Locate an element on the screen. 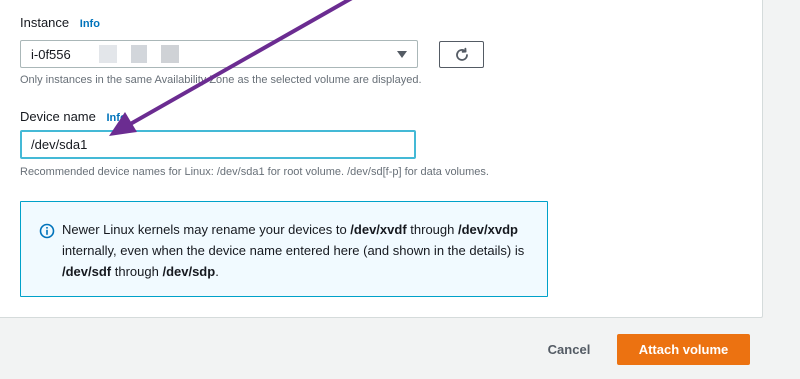  instance-select-value: i-0f556 is located at coordinates (51, 54).